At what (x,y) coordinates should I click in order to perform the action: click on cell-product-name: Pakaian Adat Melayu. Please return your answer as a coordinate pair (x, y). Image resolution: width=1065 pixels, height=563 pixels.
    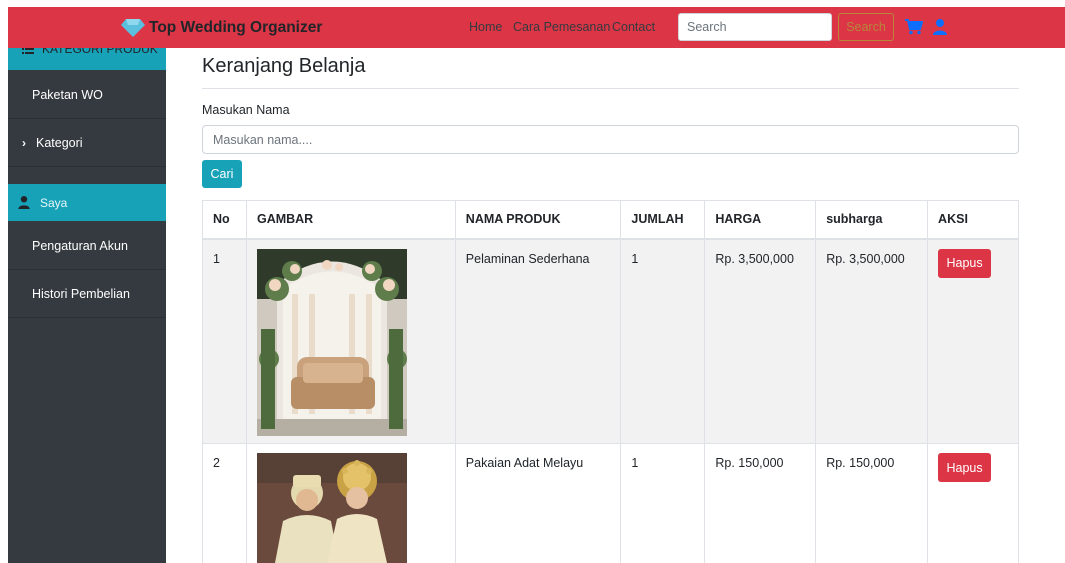
    Looking at the image, I should click on (538, 503).